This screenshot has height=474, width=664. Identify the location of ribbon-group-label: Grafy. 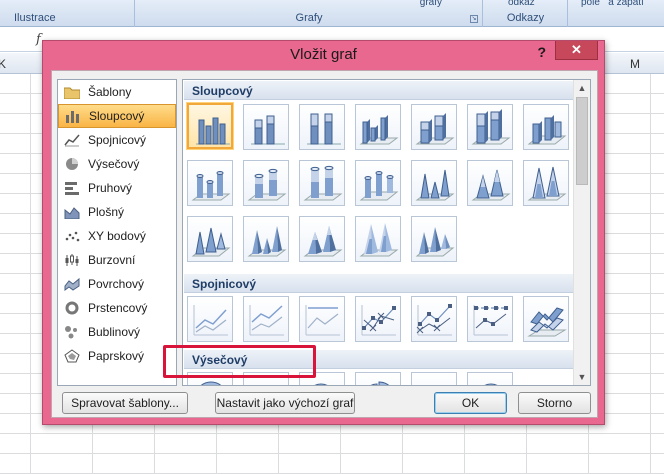
(309, 18).